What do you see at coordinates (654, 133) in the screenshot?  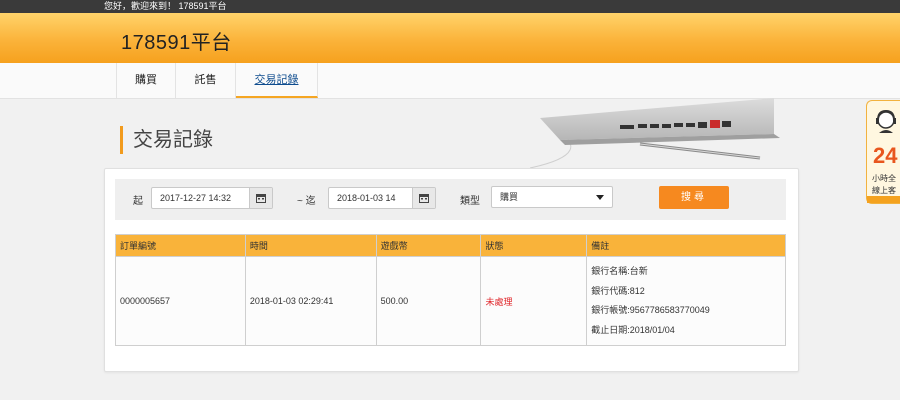 I see `laptop-illustration` at bounding box center [654, 133].